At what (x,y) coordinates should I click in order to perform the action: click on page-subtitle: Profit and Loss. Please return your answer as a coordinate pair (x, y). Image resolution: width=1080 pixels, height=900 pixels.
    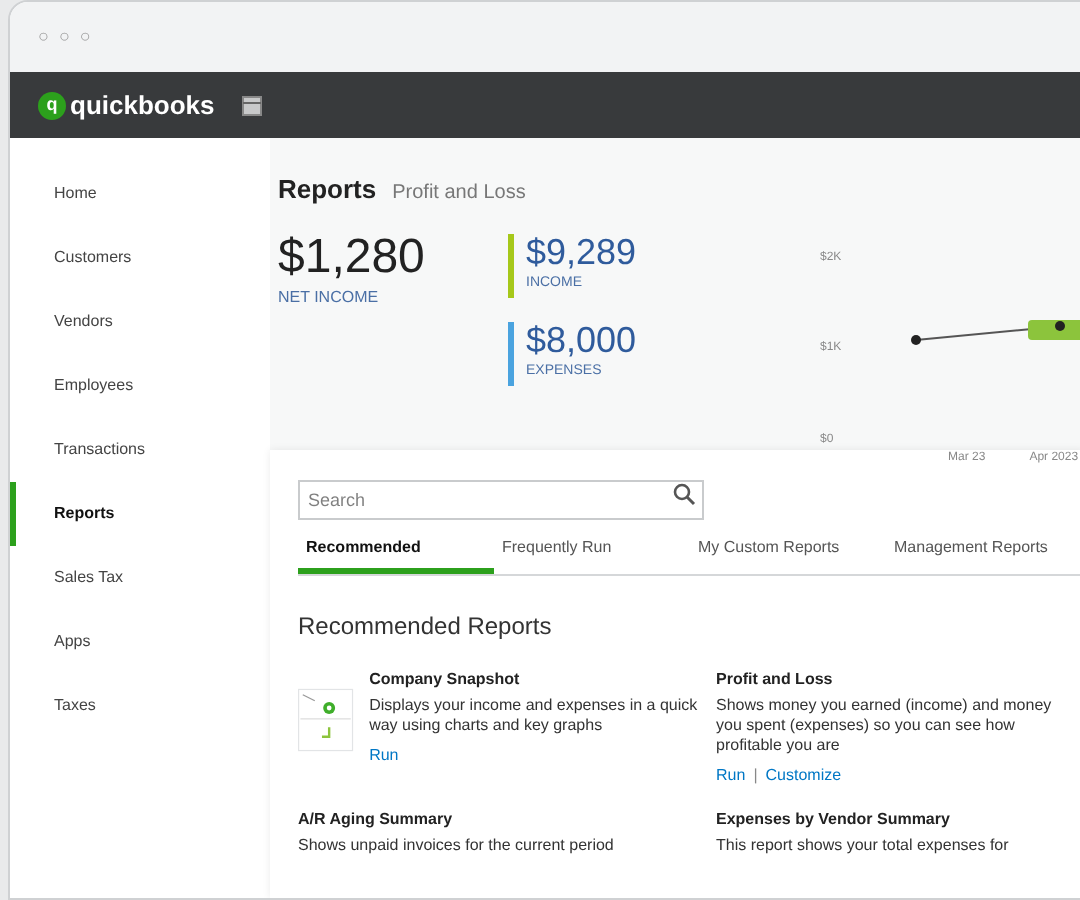
    Looking at the image, I should click on (459, 194).